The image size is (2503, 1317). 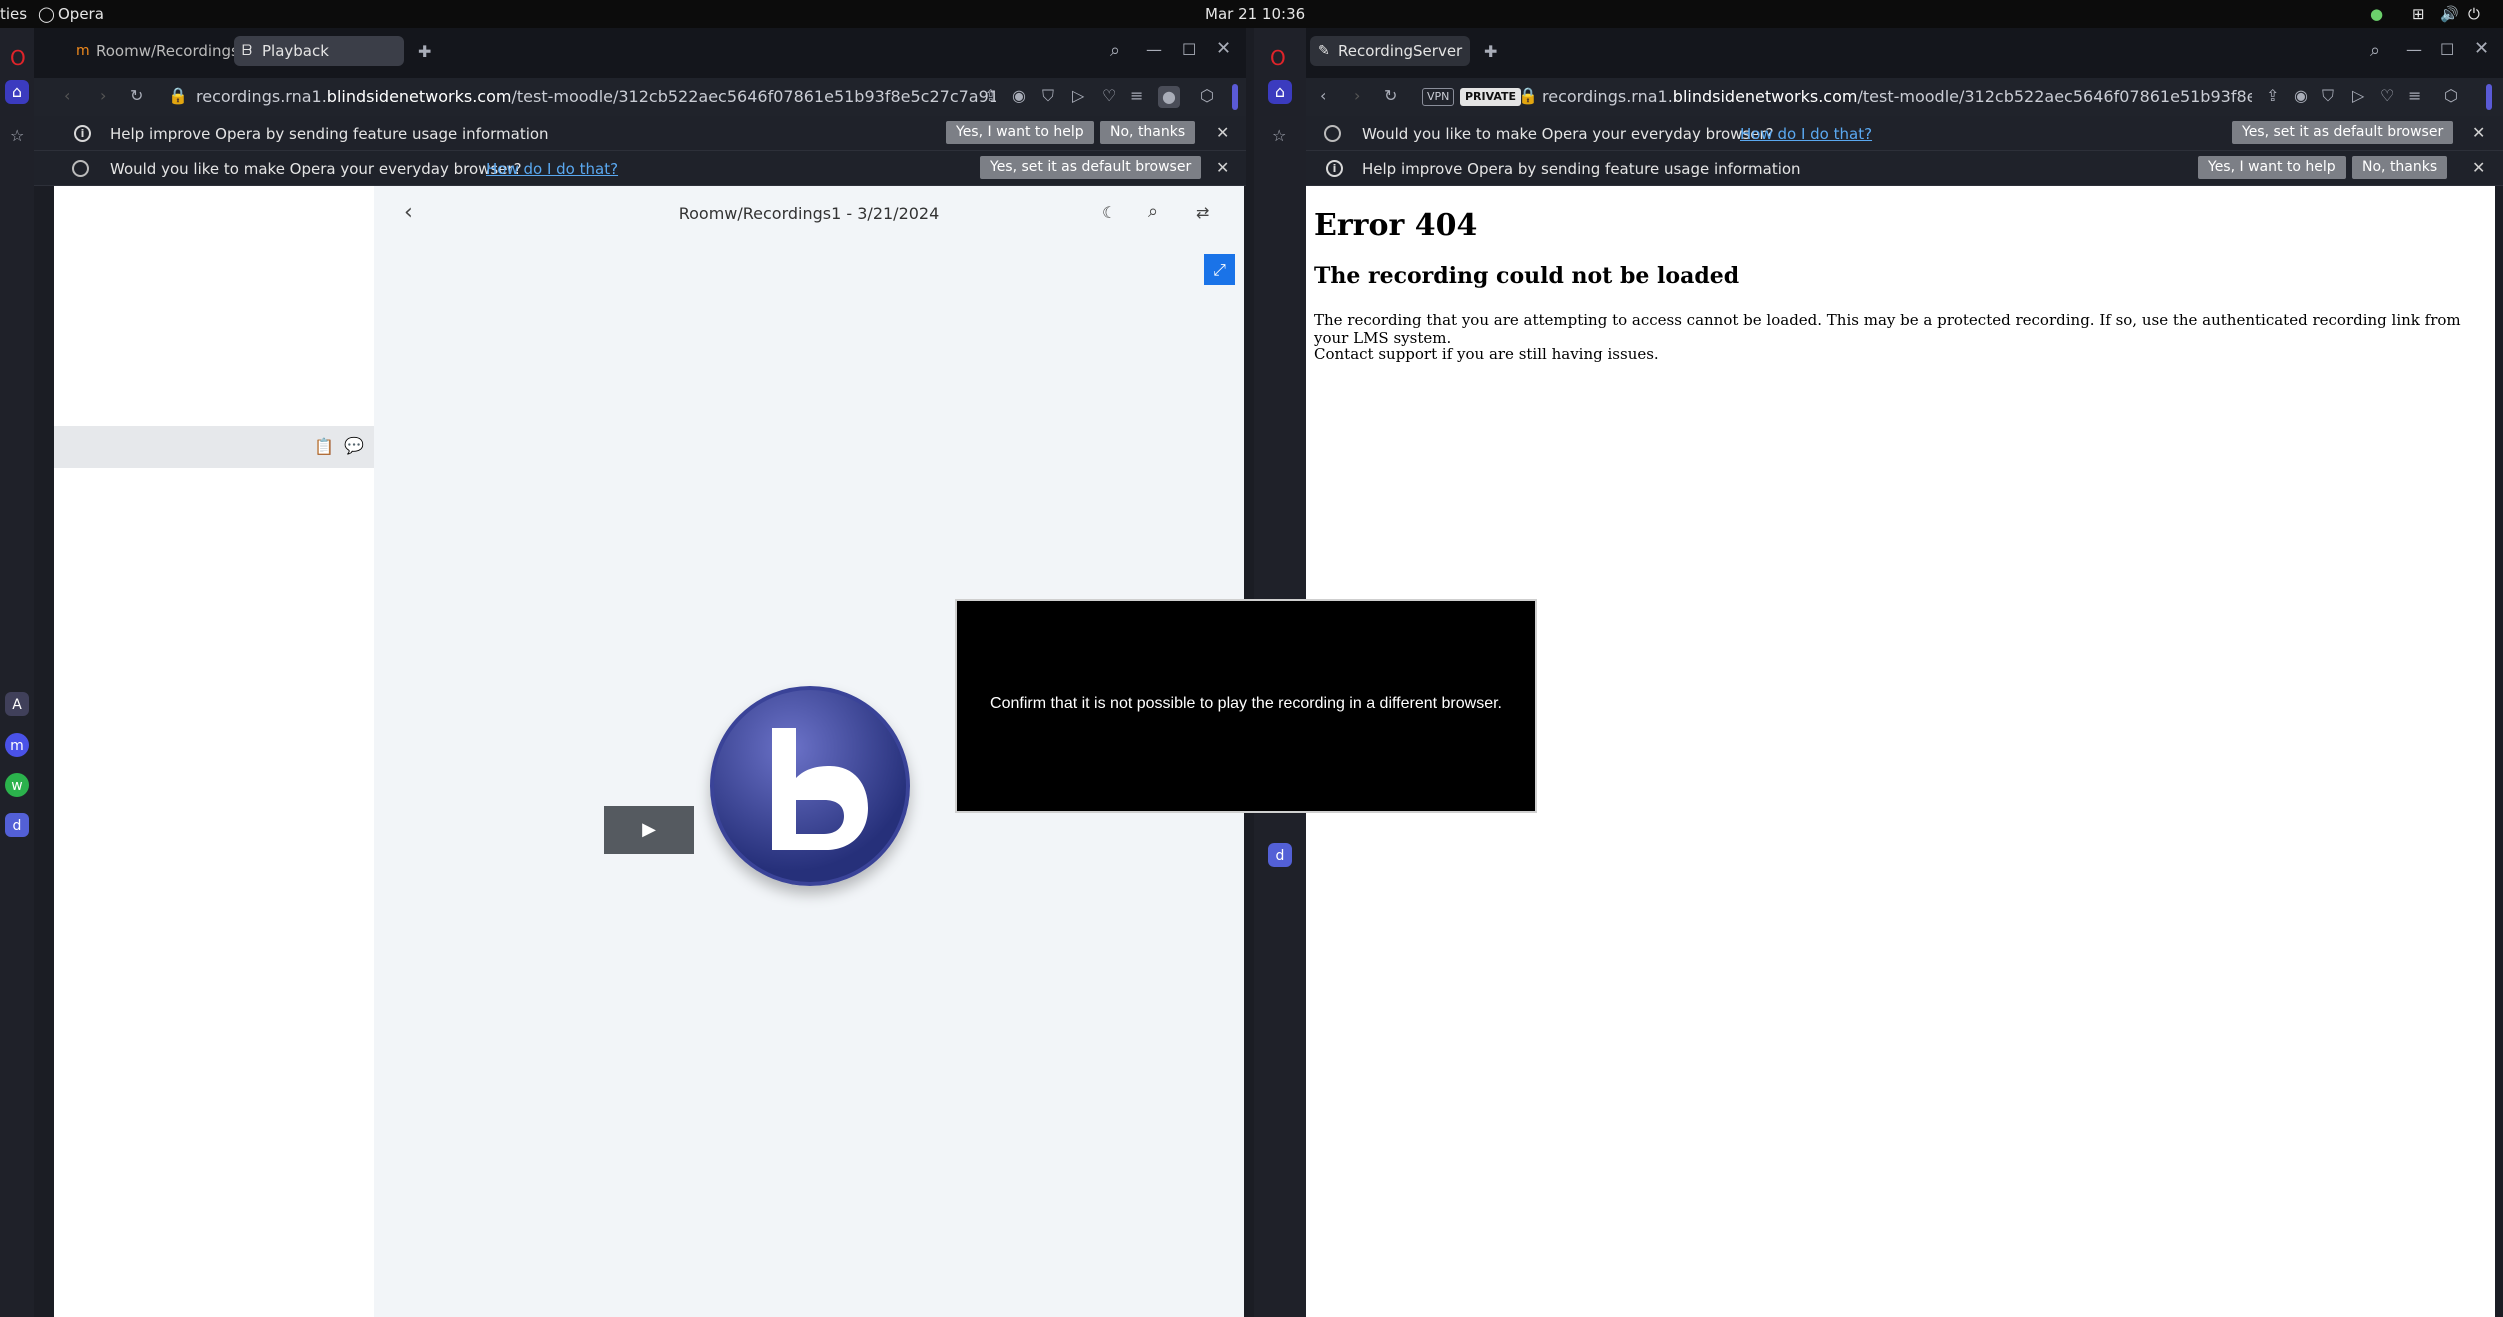 I want to click on clock: Mar 21 10:36, so click(x=1255, y=14).